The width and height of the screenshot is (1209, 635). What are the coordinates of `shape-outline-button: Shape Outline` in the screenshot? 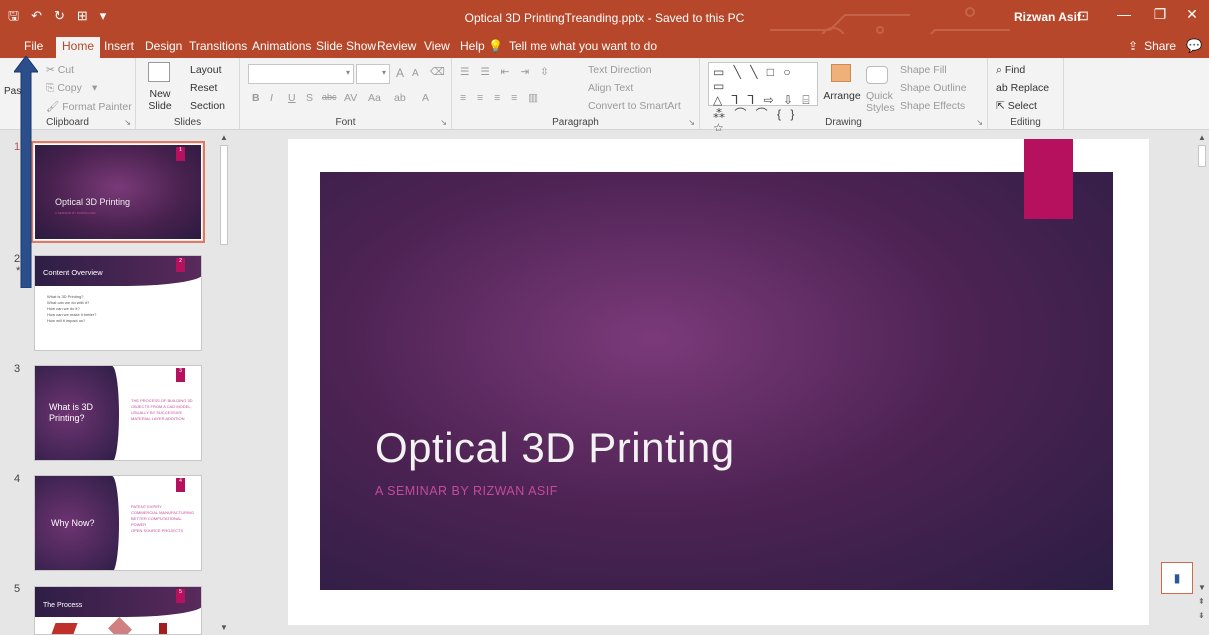 It's located at (933, 88).